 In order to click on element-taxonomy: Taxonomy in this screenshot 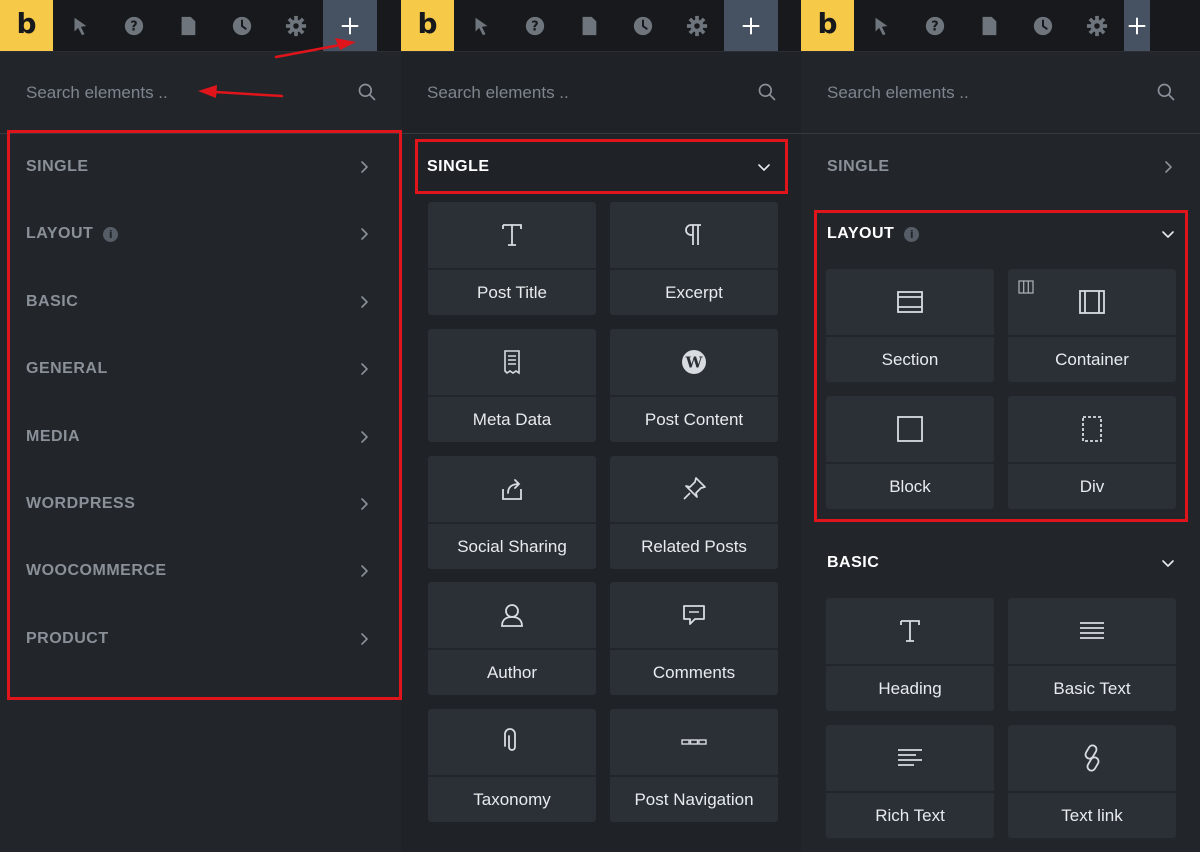, I will do `click(512, 765)`.